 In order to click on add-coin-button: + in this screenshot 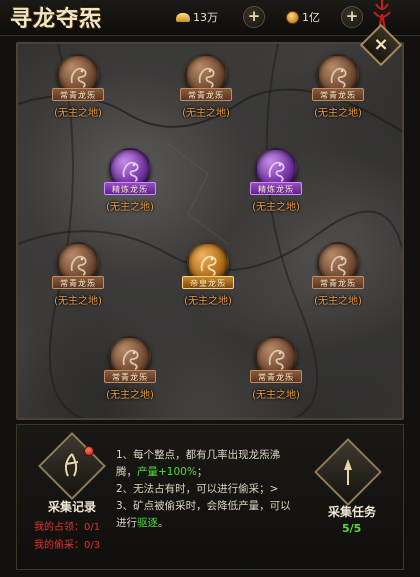, I will do `click(352, 17)`.